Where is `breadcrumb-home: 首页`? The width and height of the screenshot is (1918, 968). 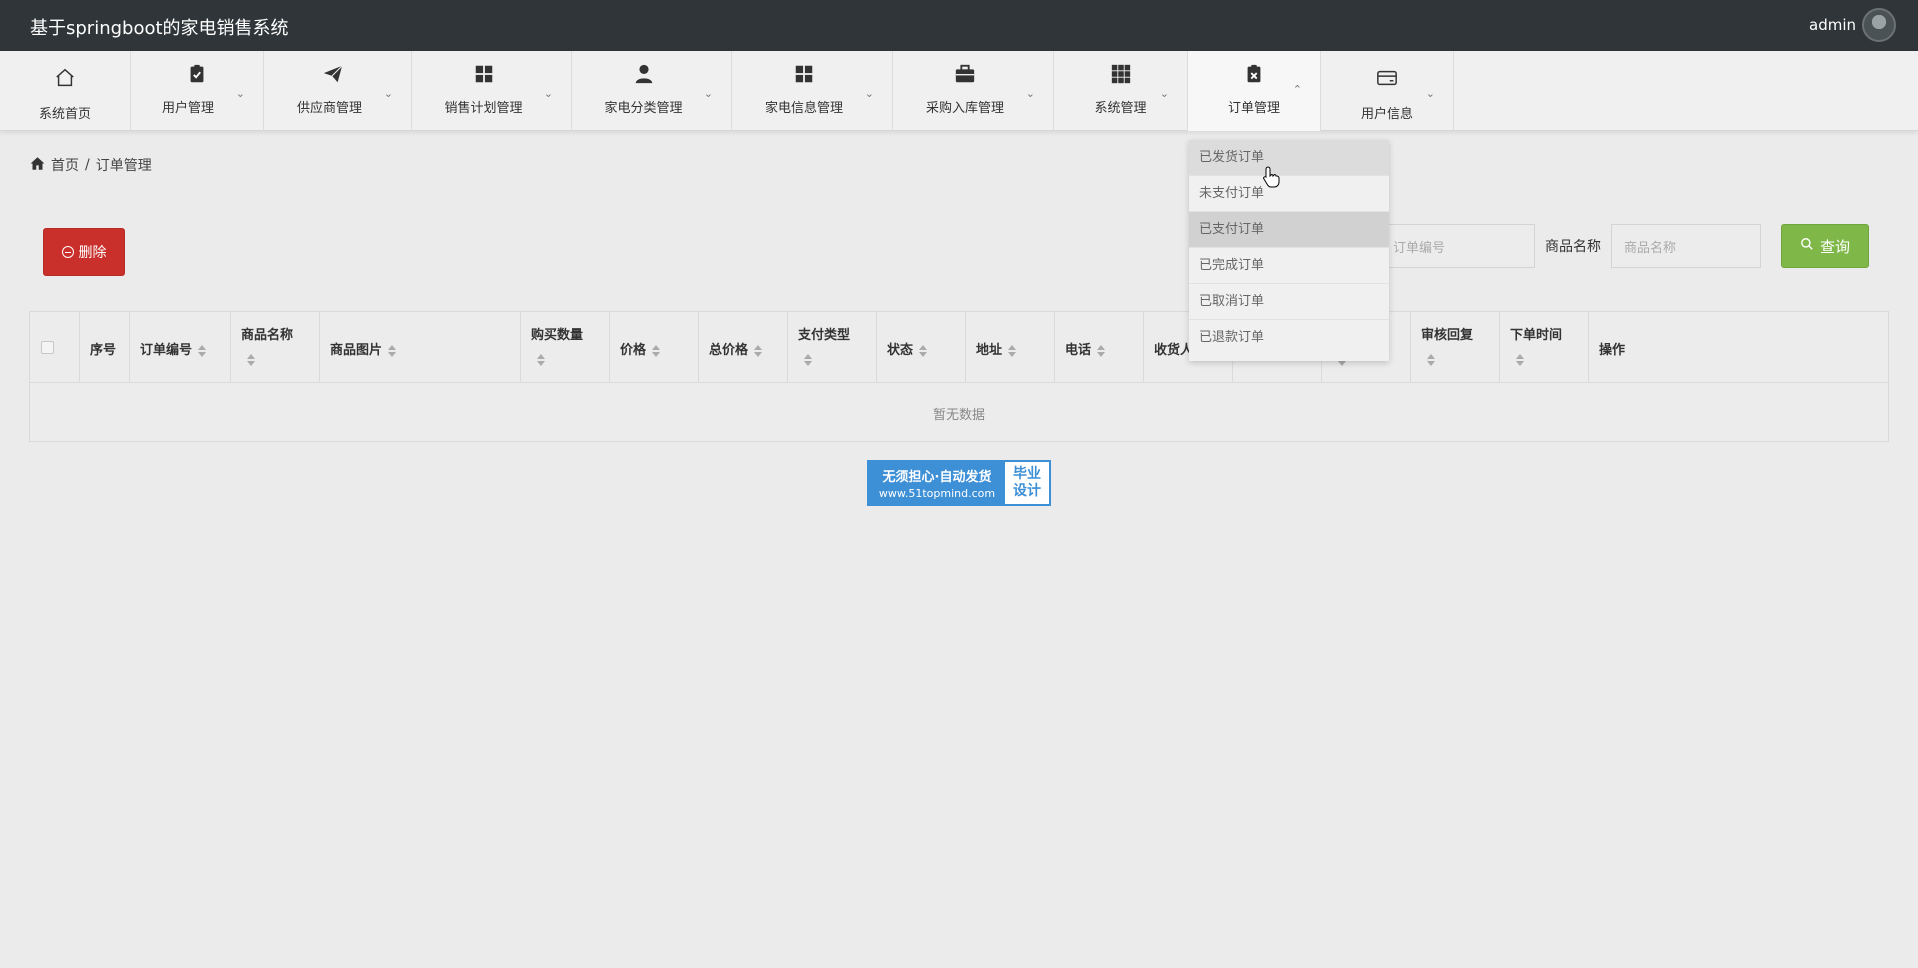
breadcrumb-home: 首页 is located at coordinates (65, 165).